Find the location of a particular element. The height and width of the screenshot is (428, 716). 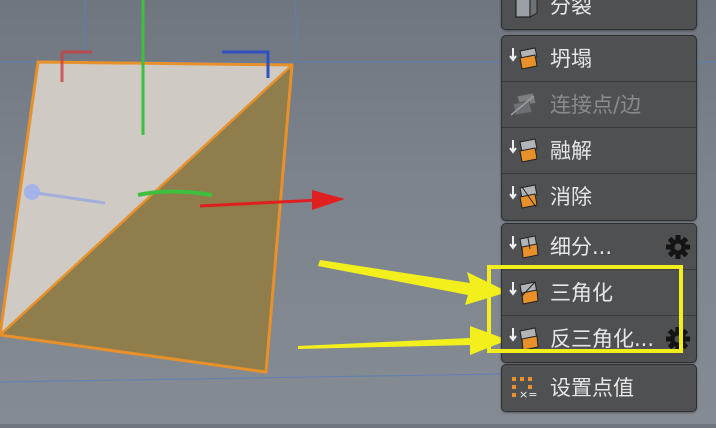

menu-group-mid: 坍塌 连接点/边 融解 消除 is located at coordinates (599, 128).